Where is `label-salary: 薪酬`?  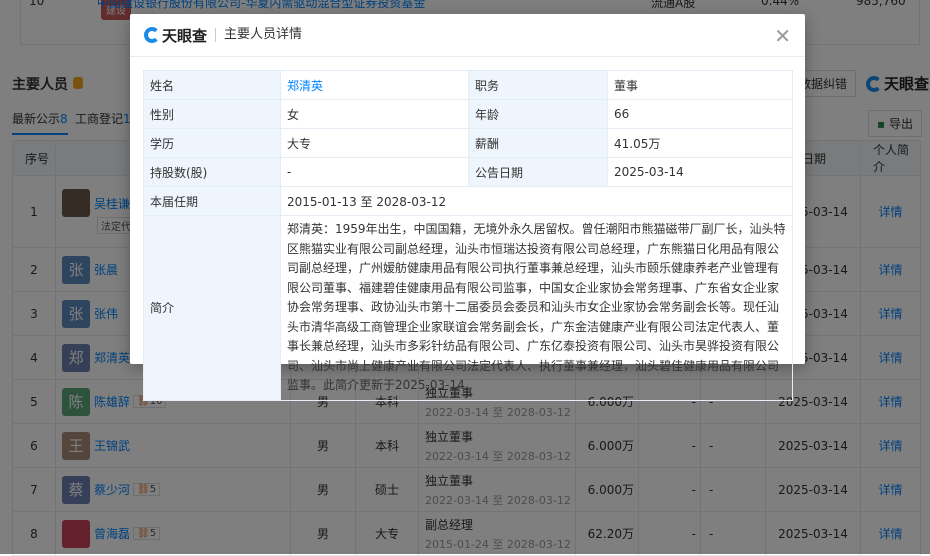
label-salary: 薪酬 is located at coordinates (538, 143).